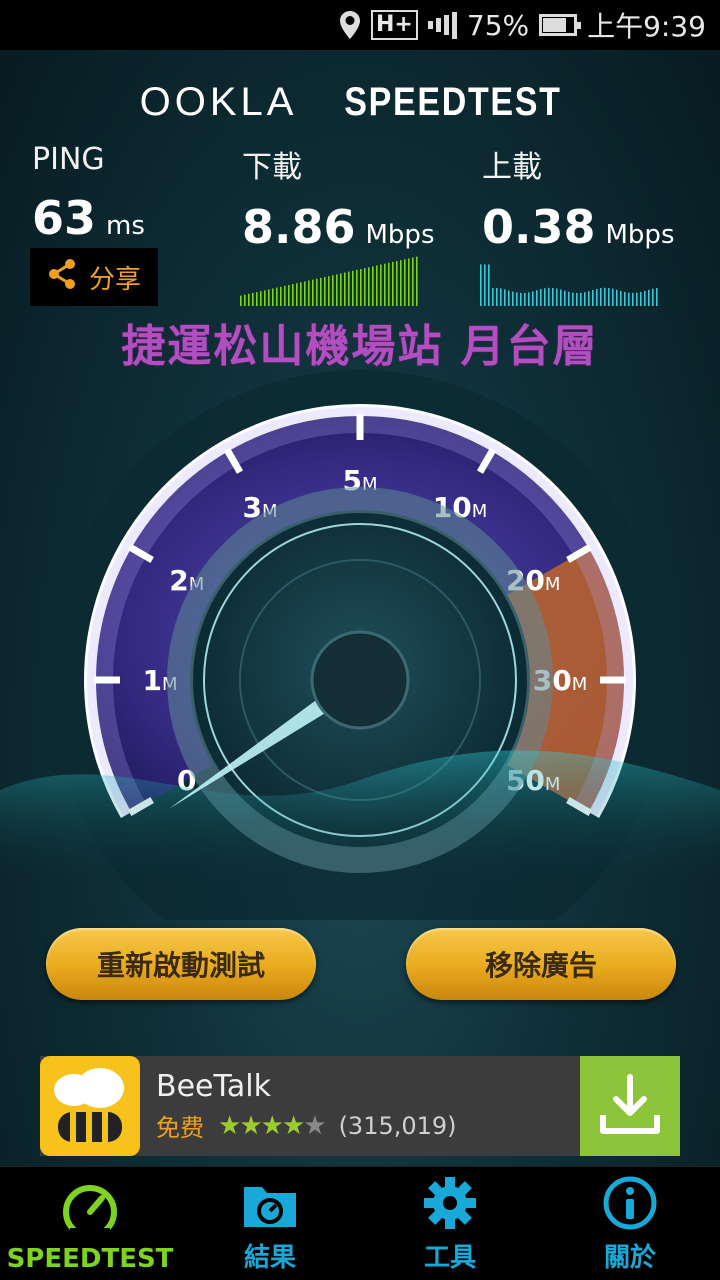 This screenshot has width=720, height=1280. Describe the element at coordinates (181, 964) in the screenshot. I see `restart-test-button: 重新啟動測試` at that location.